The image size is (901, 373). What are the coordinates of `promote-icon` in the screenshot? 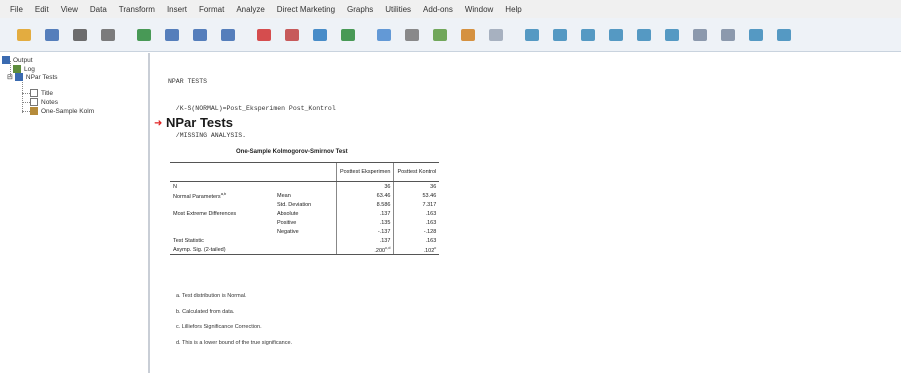 It's located at (588, 35).